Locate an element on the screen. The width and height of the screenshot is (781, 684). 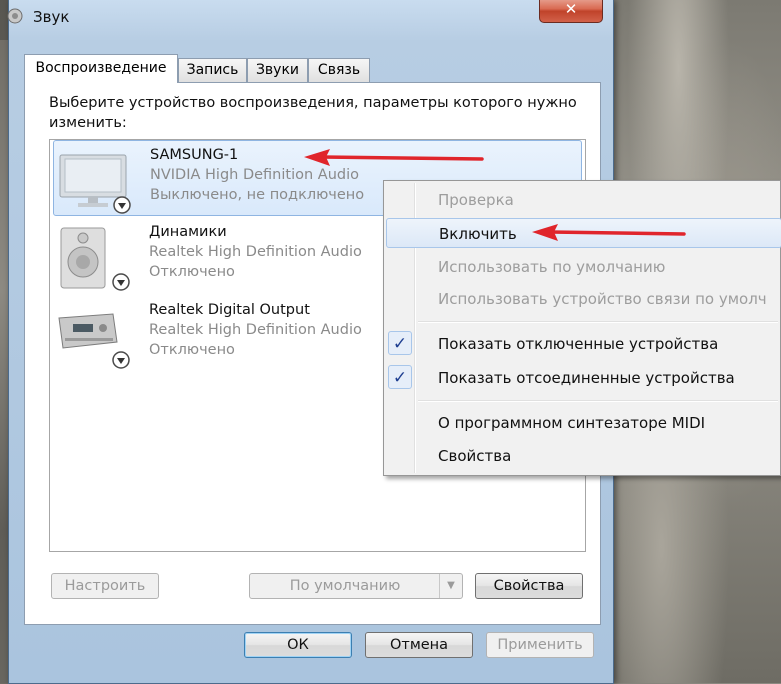
menu-item-show-disconnected: ✓ Показать отсоединенные устройства is located at coordinates (583, 378).